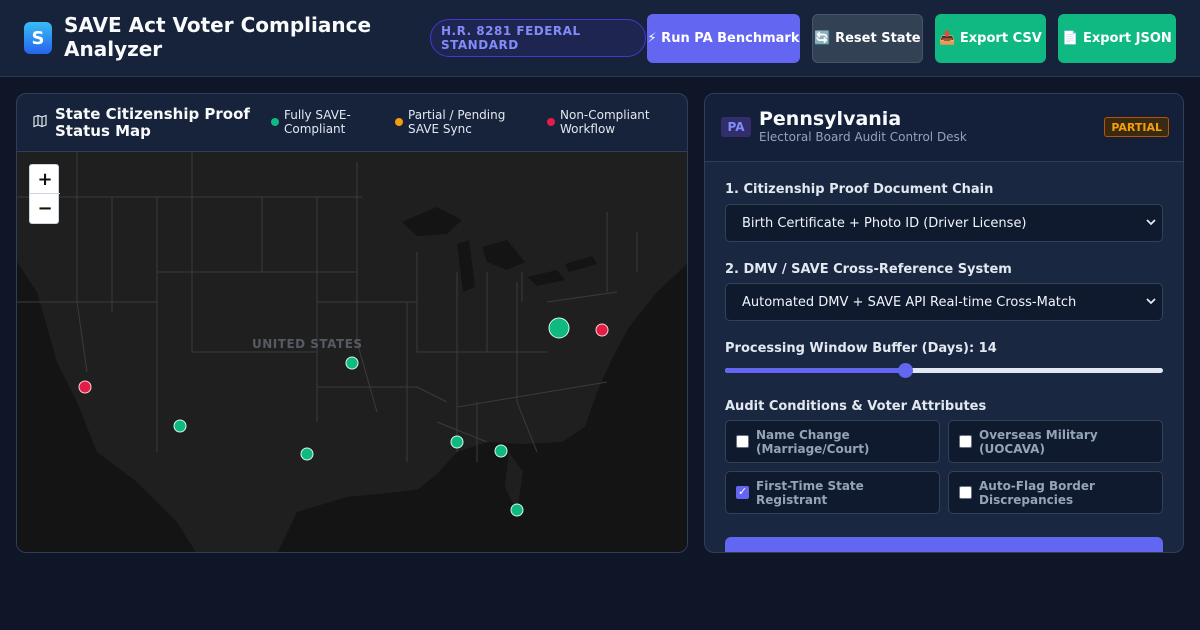 This screenshot has width=1200, height=630. I want to click on state-marker-ca, so click(85, 387).